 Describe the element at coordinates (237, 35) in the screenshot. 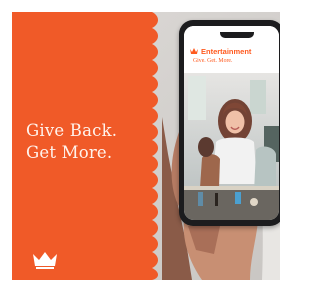

I see `phone-notch` at that location.